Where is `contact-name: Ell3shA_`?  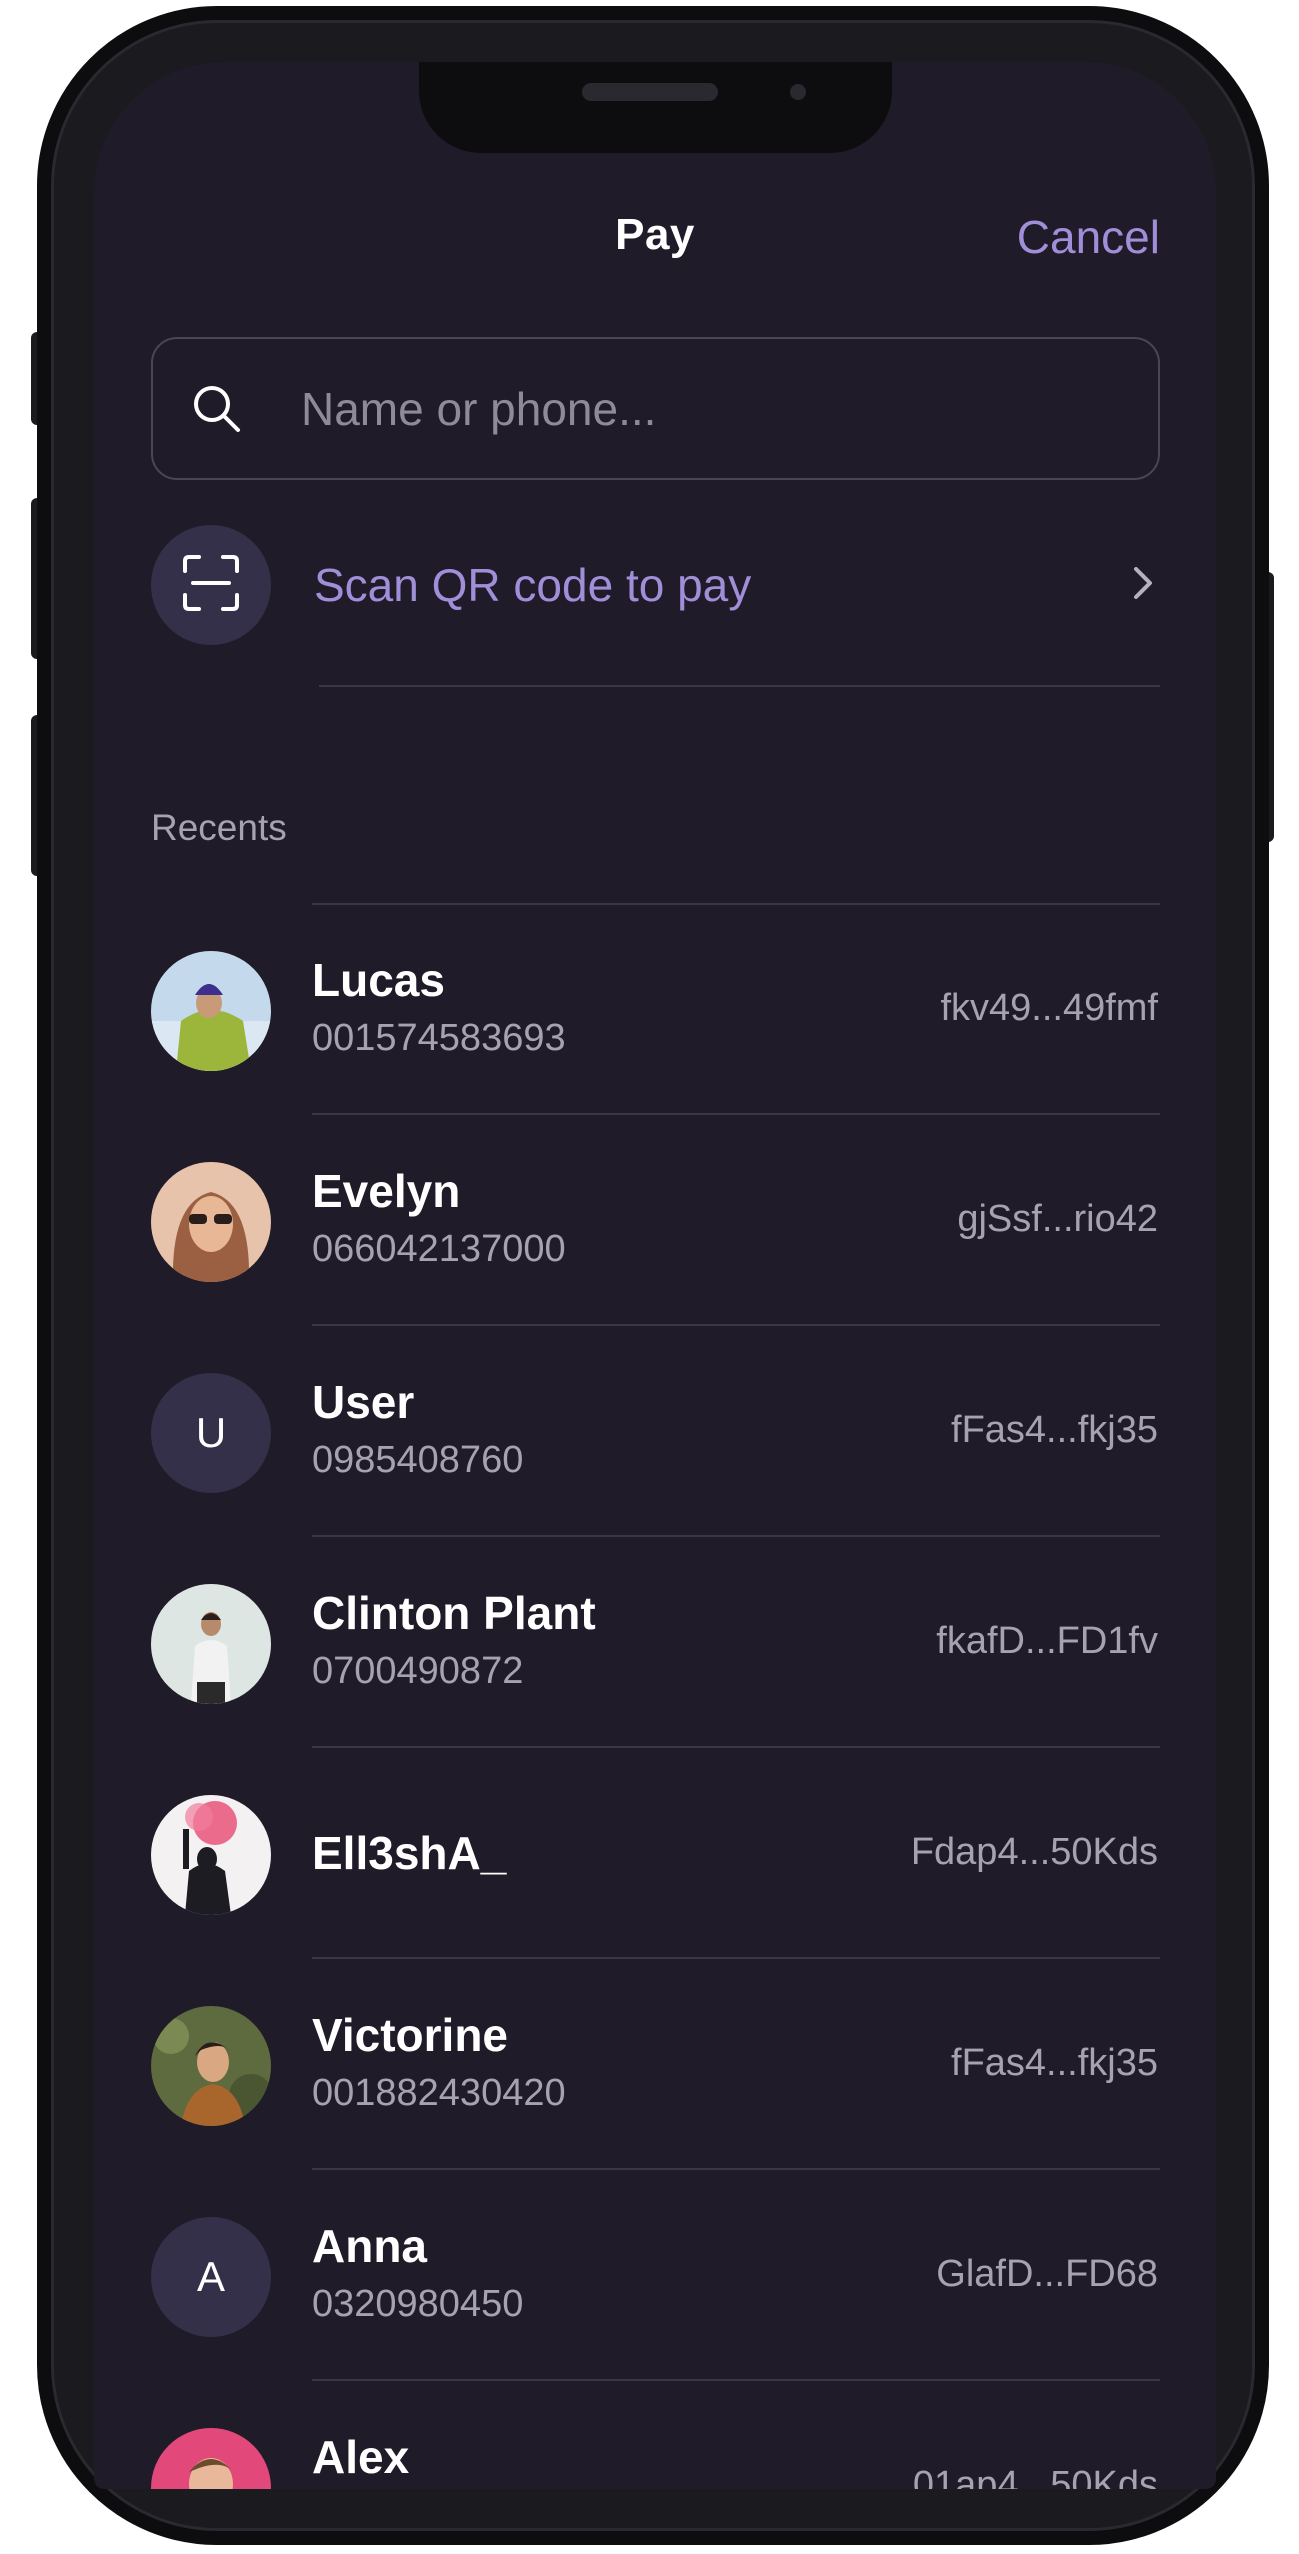 contact-name: Ell3shA_ is located at coordinates (409, 1853).